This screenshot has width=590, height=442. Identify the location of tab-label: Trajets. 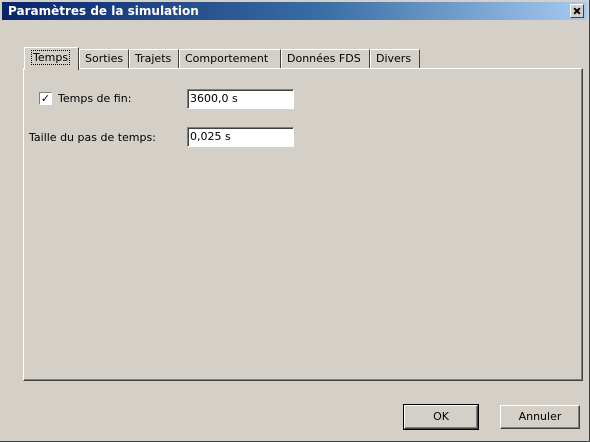
(153, 58).